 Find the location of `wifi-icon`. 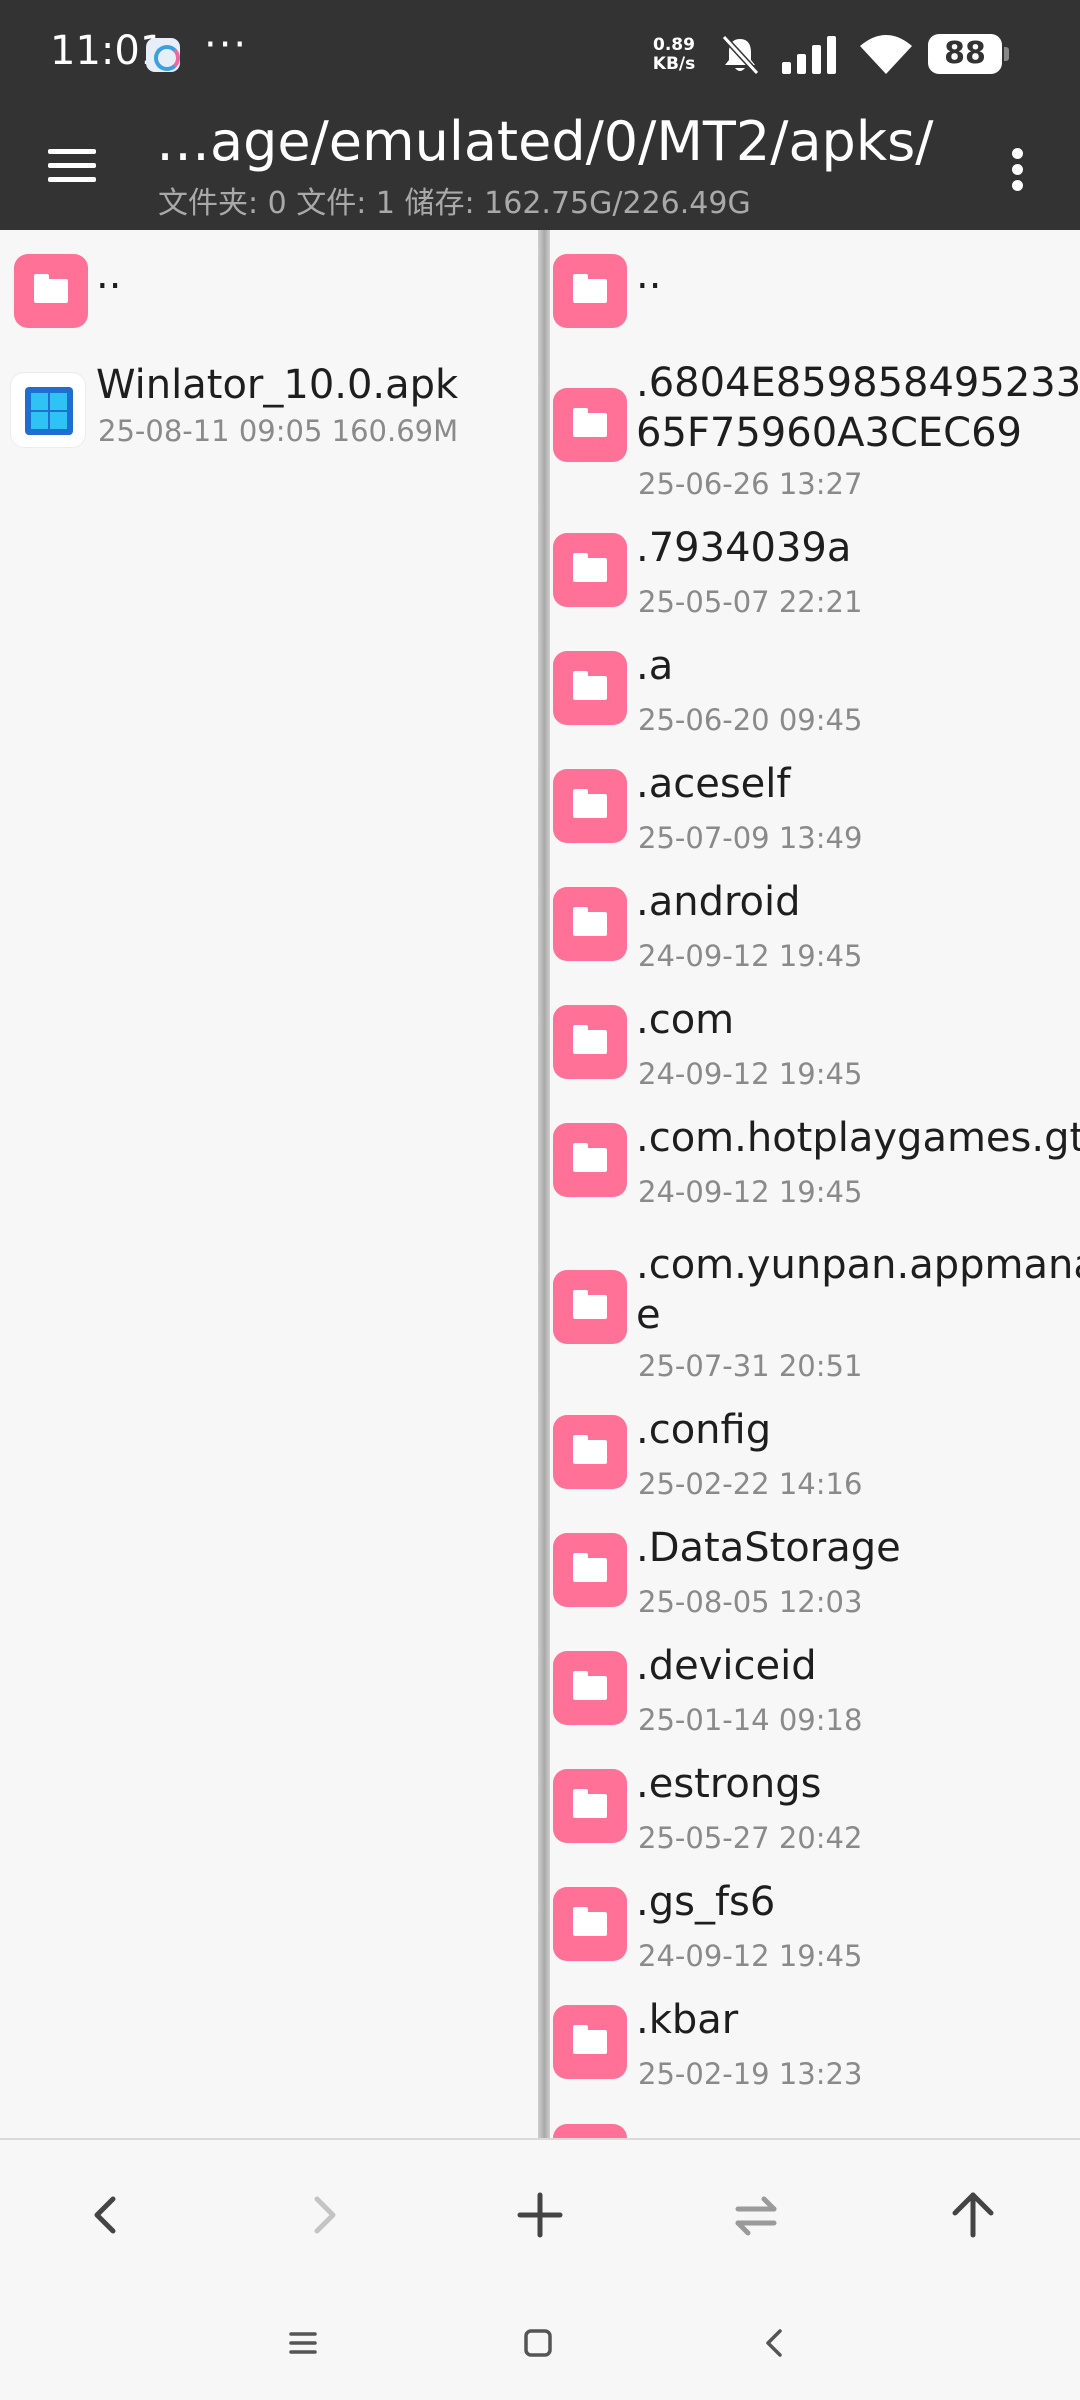

wifi-icon is located at coordinates (886, 54).